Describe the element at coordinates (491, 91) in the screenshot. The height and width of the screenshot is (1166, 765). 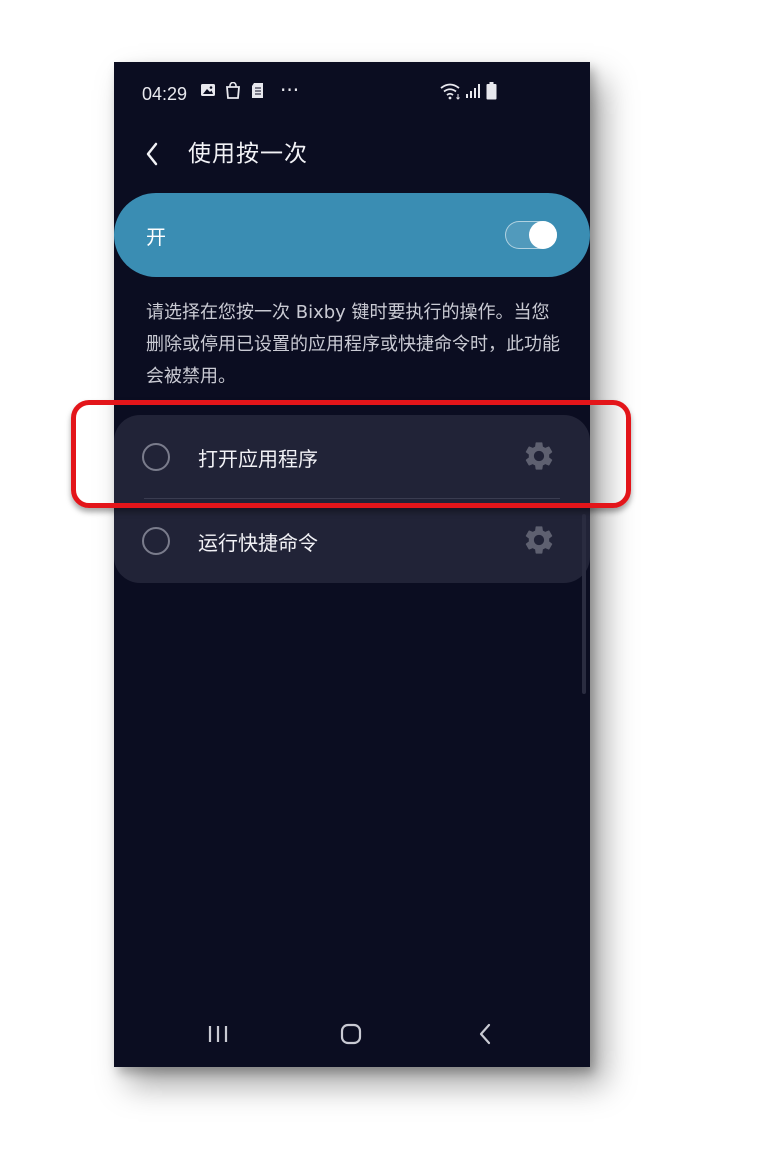
I see `battery-icon` at that location.